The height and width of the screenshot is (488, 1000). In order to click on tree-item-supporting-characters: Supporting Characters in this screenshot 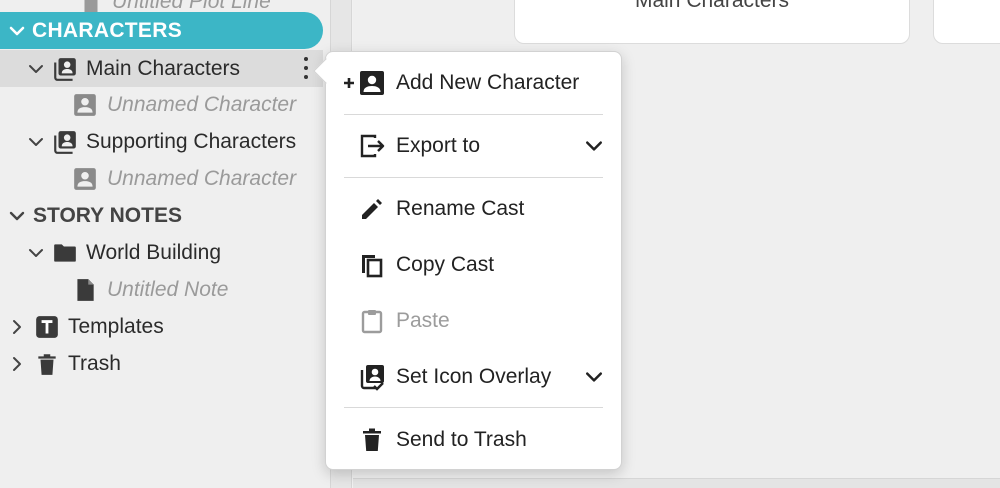, I will do `click(161, 142)`.